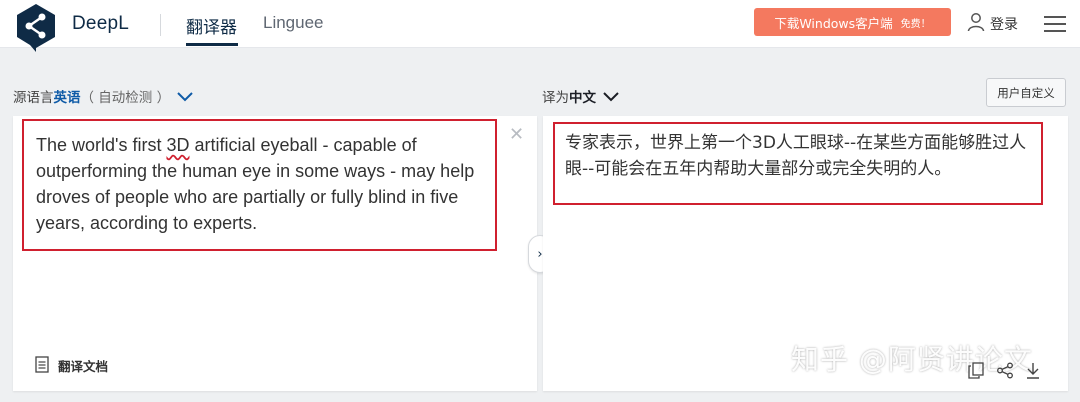 This screenshot has width=1080, height=402. I want to click on download-icon, so click(1033, 370).